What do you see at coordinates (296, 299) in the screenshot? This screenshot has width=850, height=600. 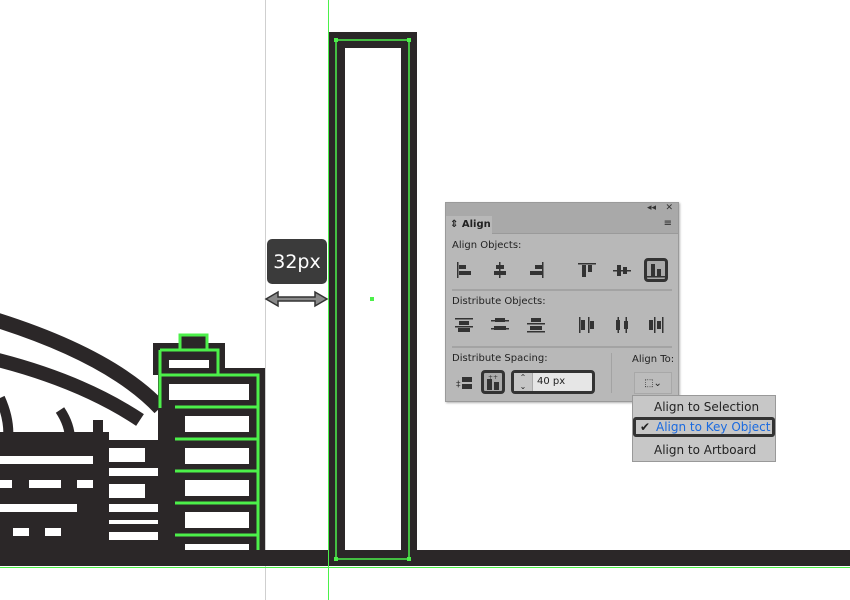 I see `double-arrow-icon` at bounding box center [296, 299].